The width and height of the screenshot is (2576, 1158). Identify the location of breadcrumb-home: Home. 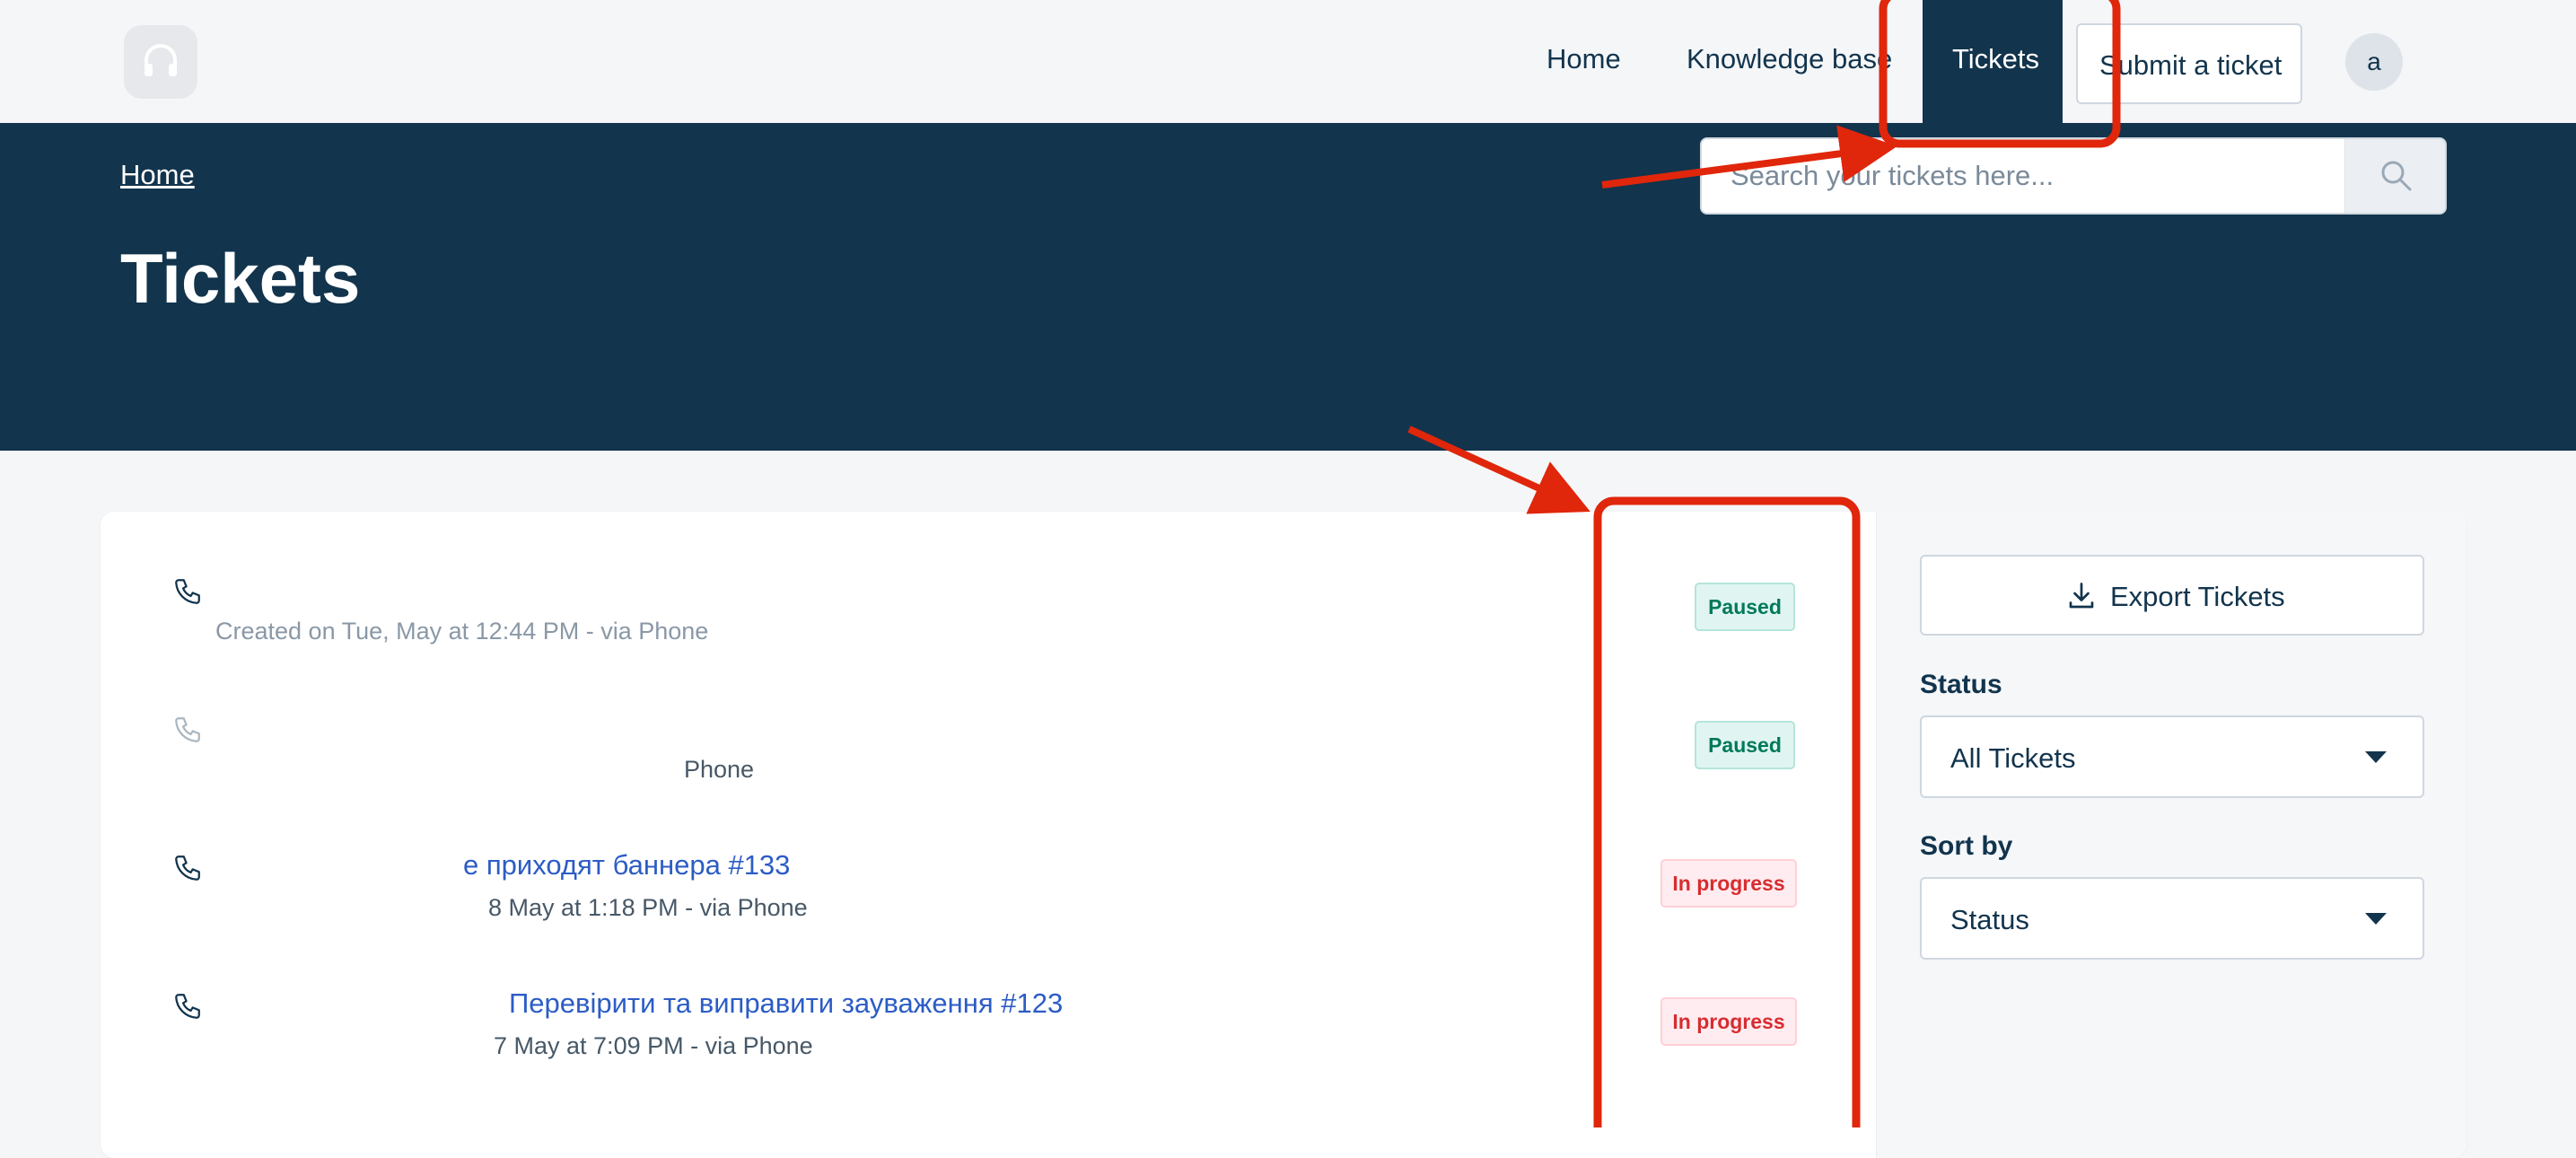
(157, 175).